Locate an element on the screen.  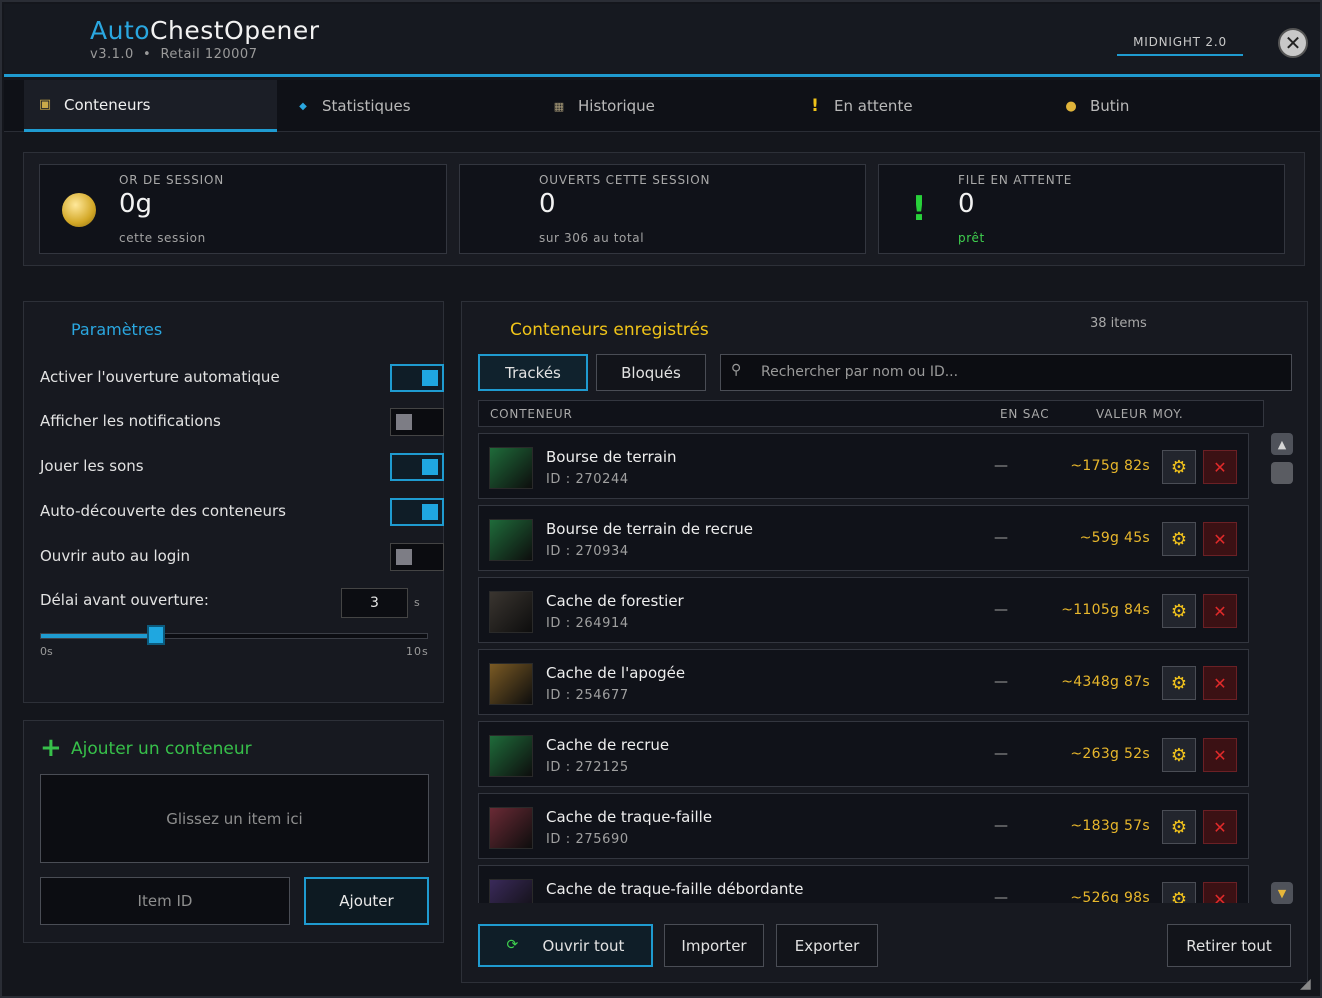
setting-auto-discovery: Auto-découverte des conteneurs is located at coordinates (242, 512).